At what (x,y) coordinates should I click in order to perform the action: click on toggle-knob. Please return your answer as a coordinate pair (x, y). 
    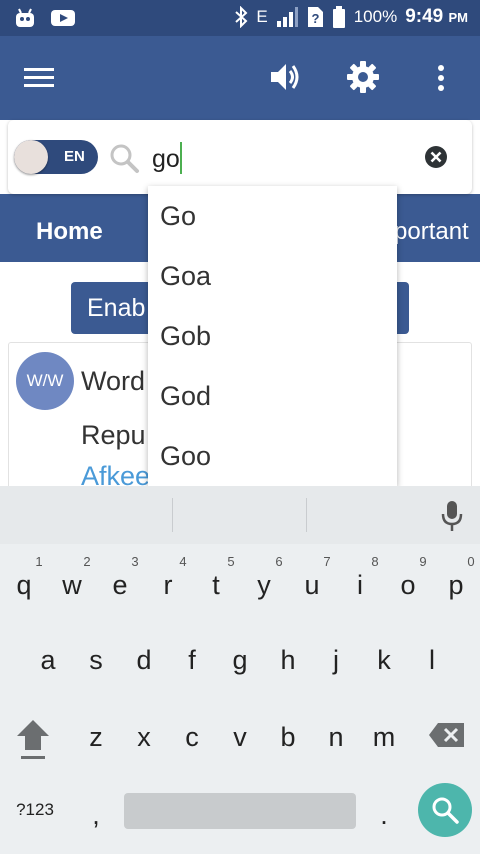
    Looking at the image, I should click on (31, 157).